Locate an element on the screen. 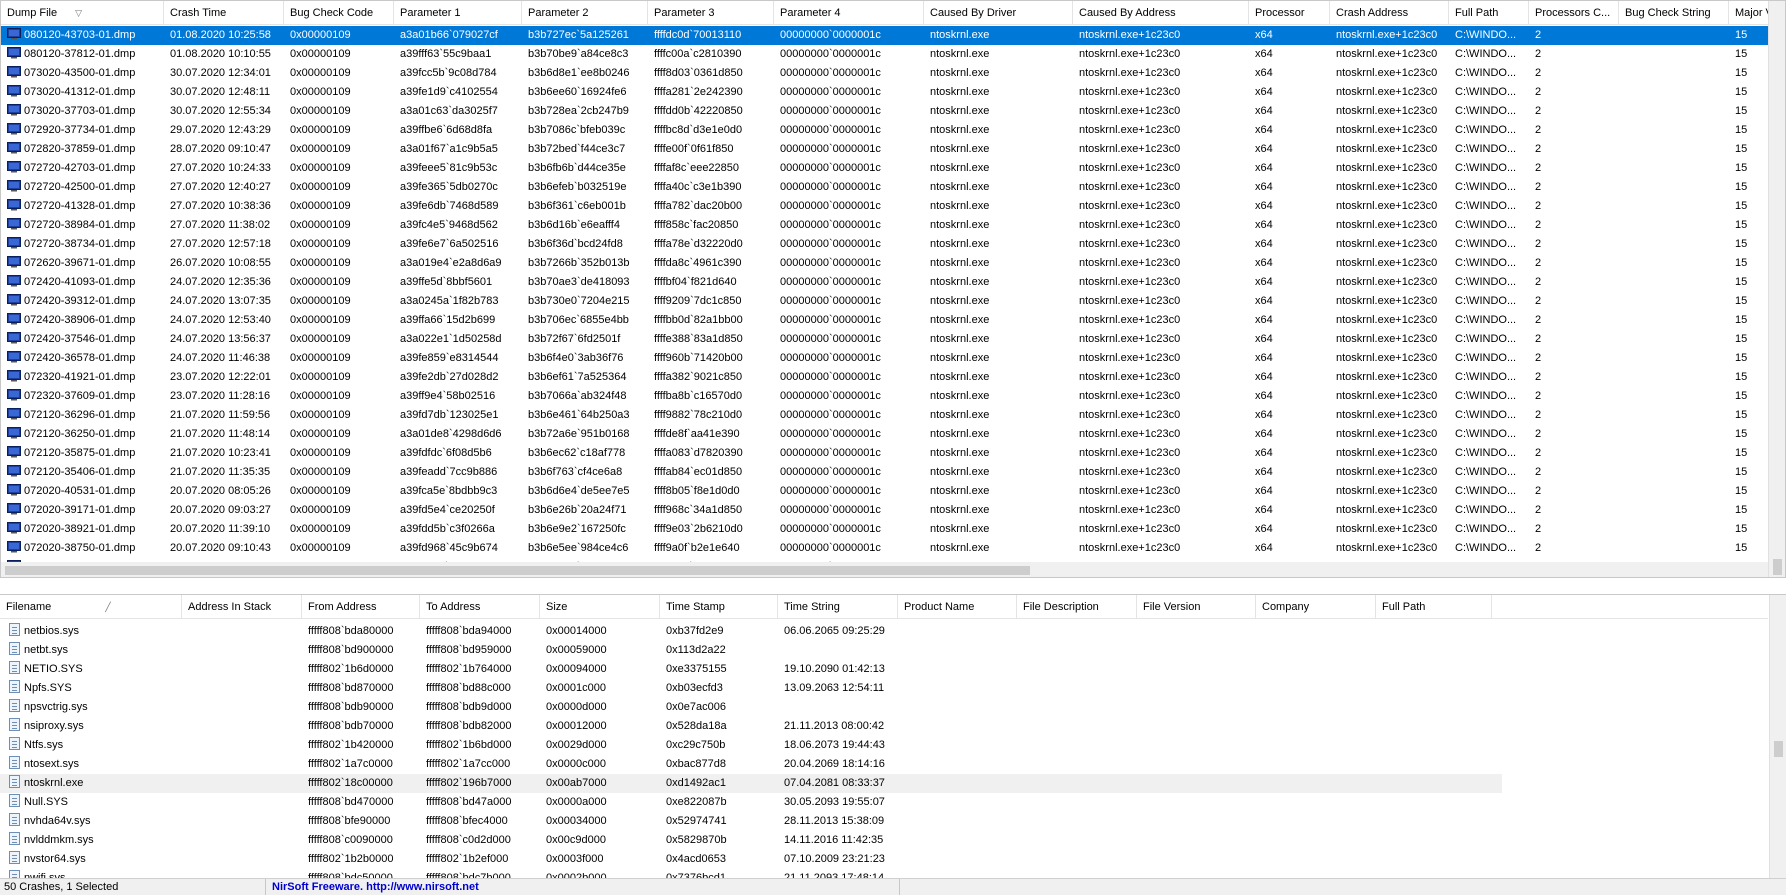  cell-caused-by-driver: ntoskrnl.exe is located at coordinates (998, 548).